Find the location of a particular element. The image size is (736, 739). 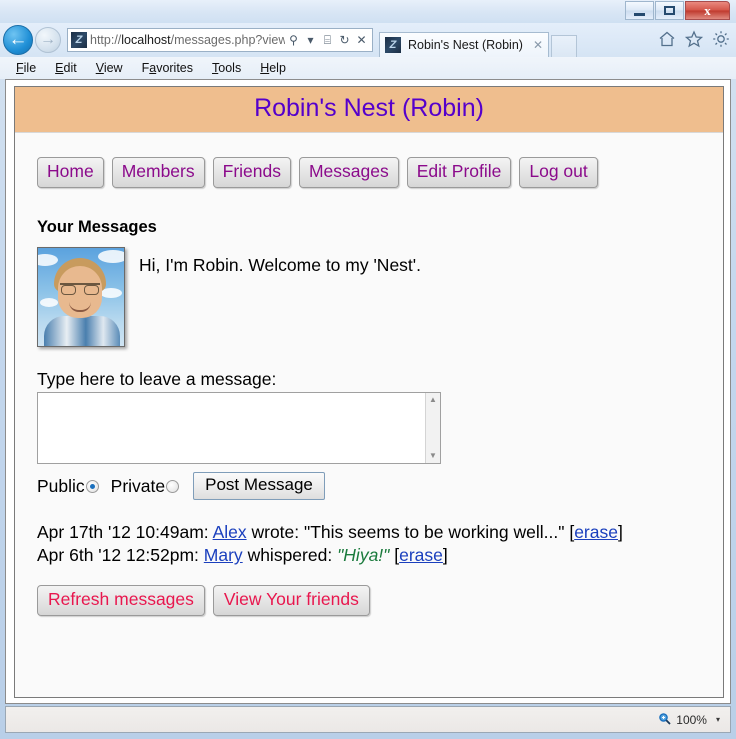

menu-file-rest: ile is located at coordinates (30, 68).